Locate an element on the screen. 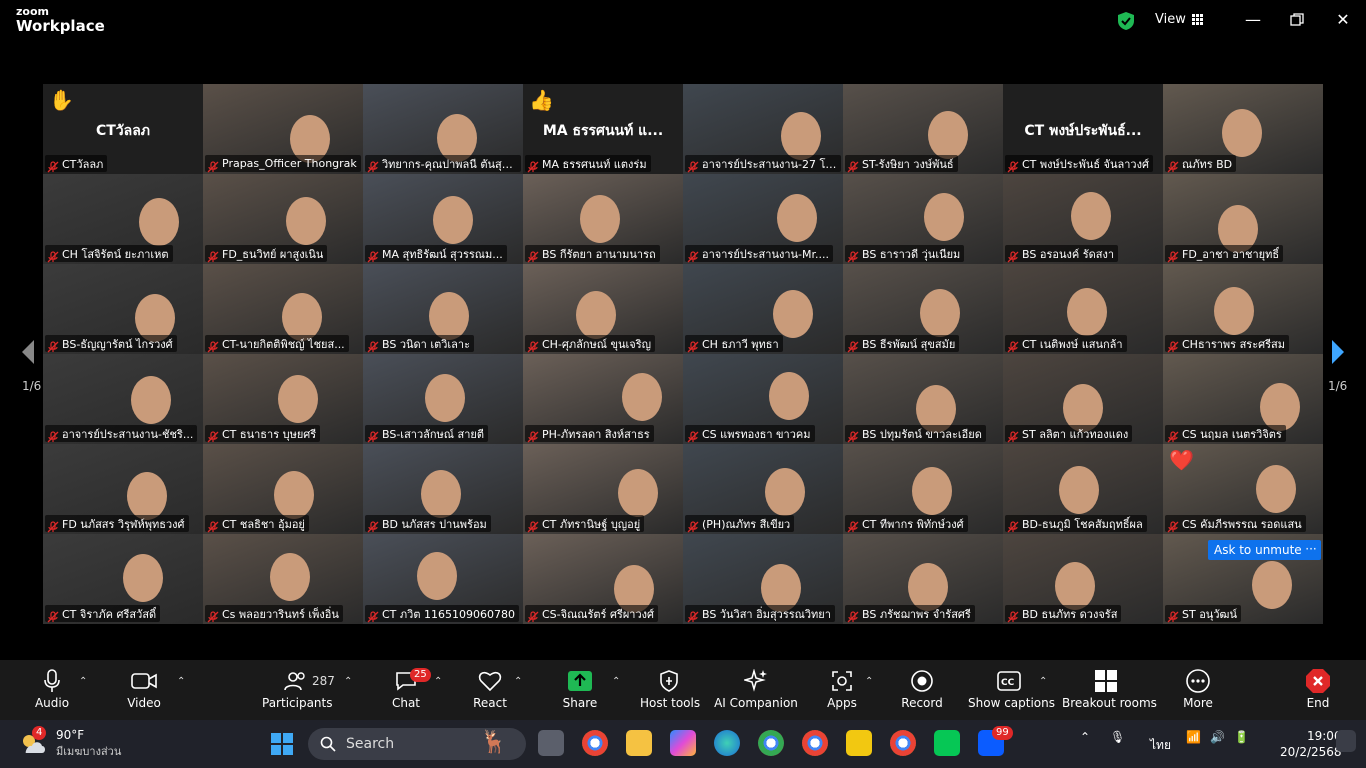 The height and width of the screenshot is (768, 1366). participant-tile: FD_ธนวิทย์ ผาสูงเนิน is located at coordinates (283, 219).